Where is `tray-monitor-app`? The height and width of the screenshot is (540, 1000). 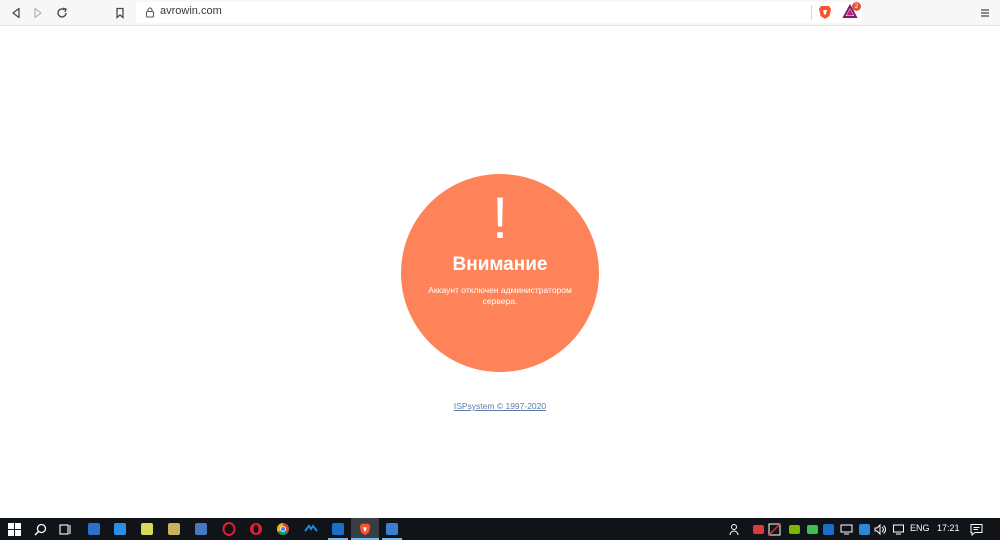
tray-monitor-app is located at coordinates (846, 529).